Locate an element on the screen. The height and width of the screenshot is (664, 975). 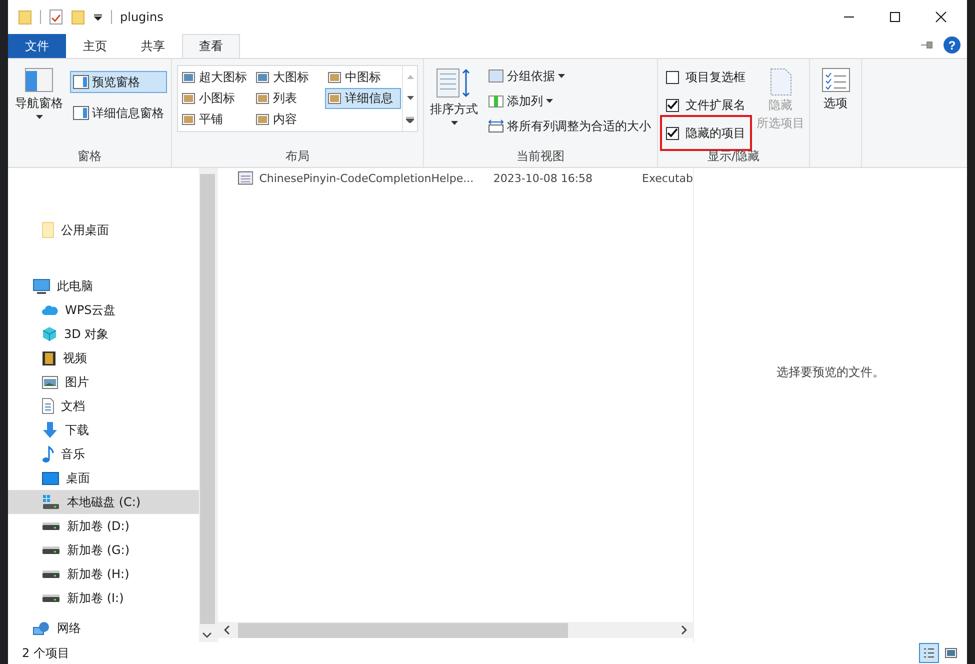
sort-table-icon is located at coordinates (454, 83).